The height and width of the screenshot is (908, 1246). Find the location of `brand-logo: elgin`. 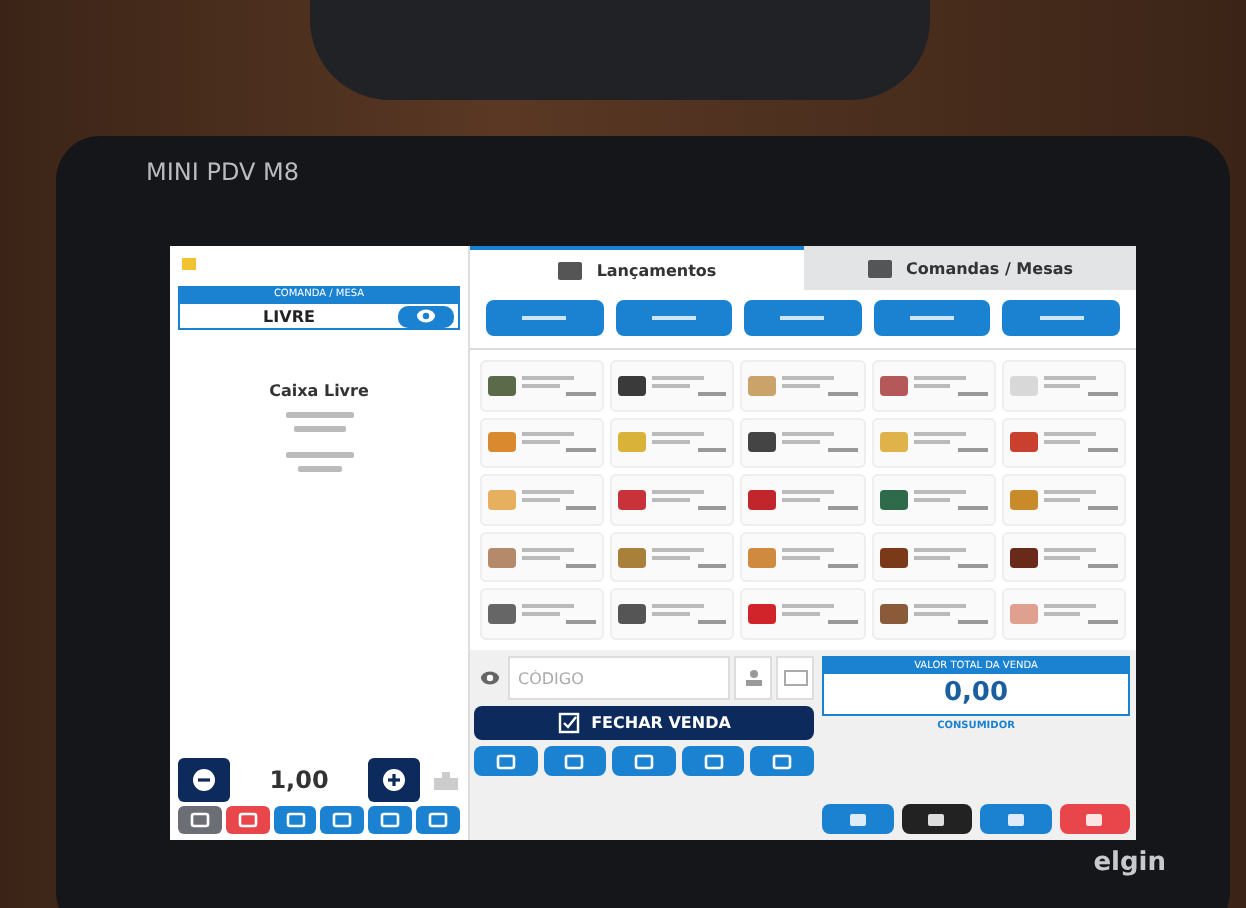

brand-logo: elgin is located at coordinates (1129, 863).